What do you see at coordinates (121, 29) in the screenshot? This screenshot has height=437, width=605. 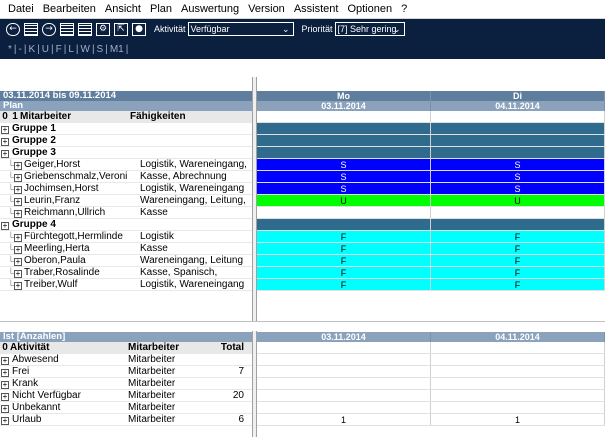 I see `export-icon: ⇱` at bounding box center [121, 29].